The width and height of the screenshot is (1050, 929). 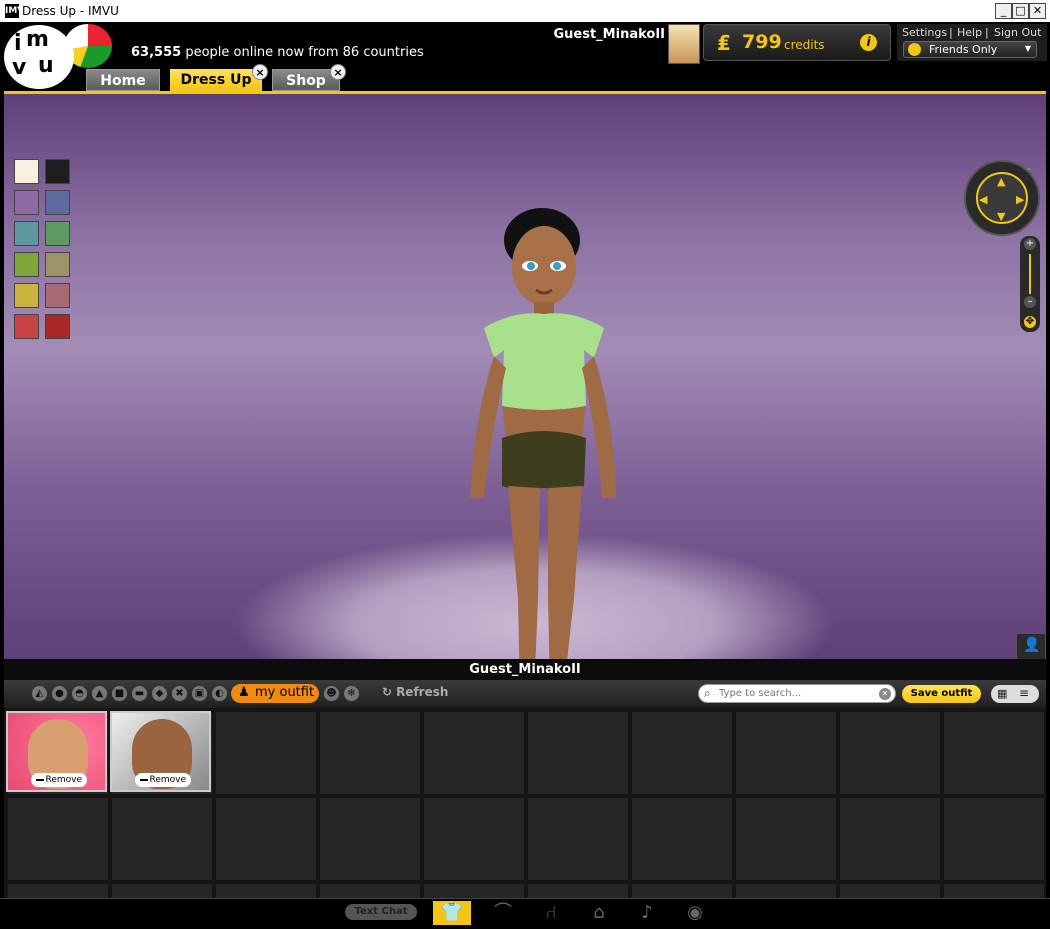 I want to click on wardrobe-hanger-icon: ⌒, so click(x=503, y=913).